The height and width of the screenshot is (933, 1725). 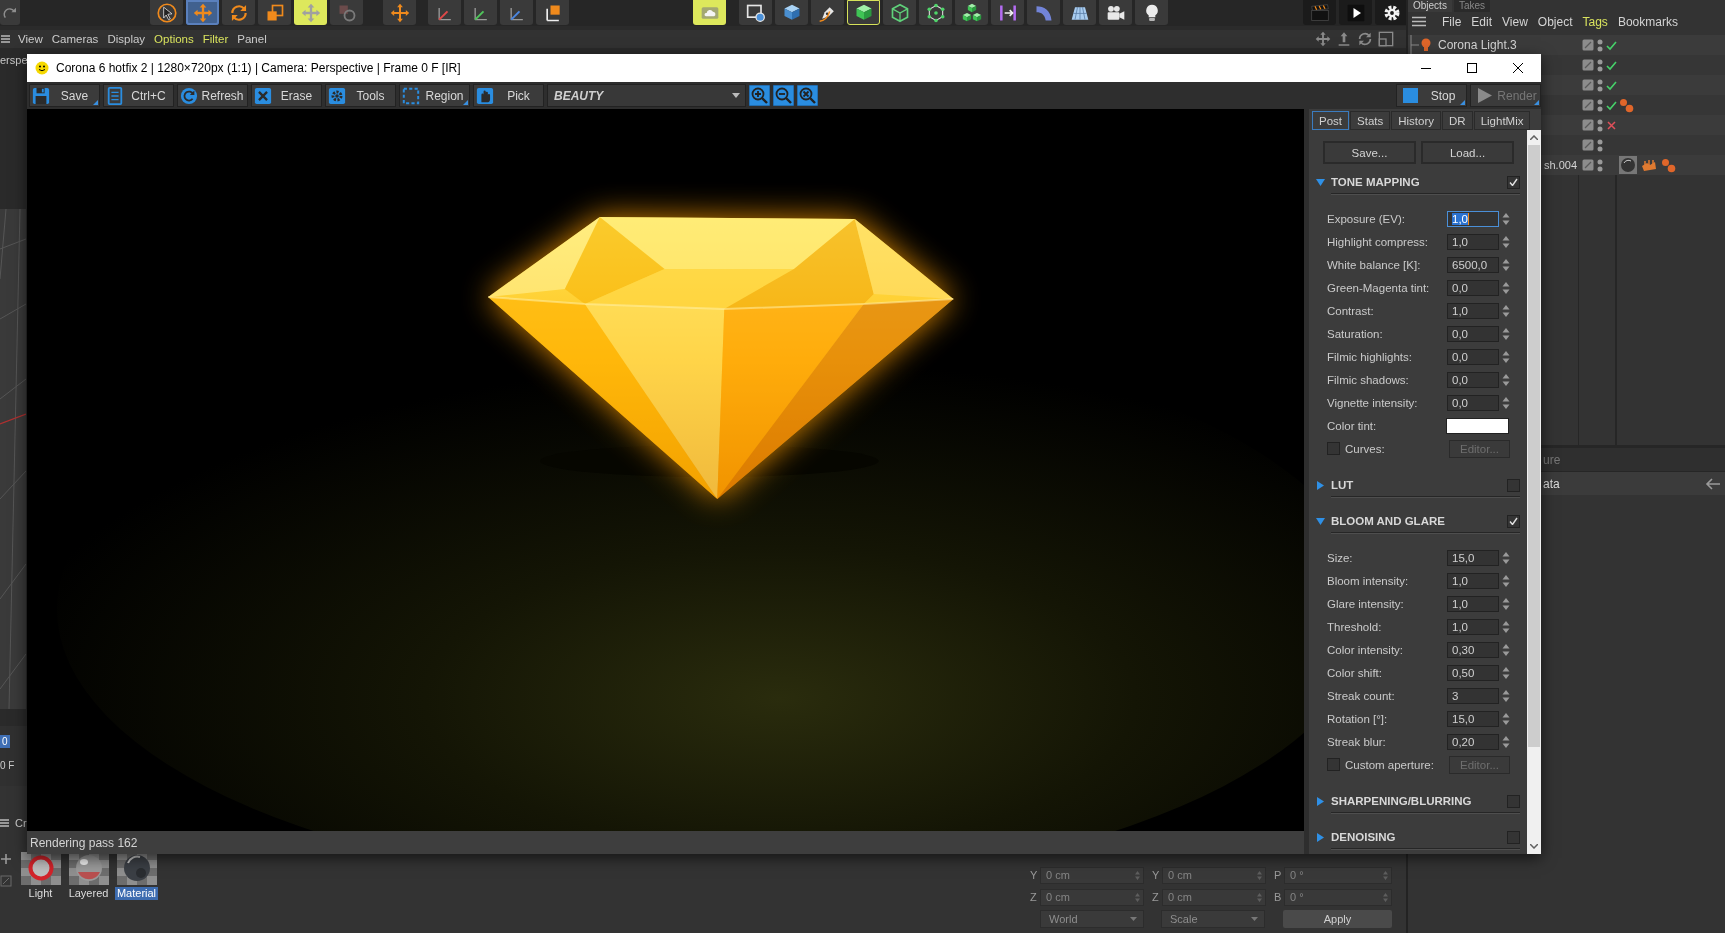 I want to click on number-field: 6500,0, so click(x=1473, y=264).